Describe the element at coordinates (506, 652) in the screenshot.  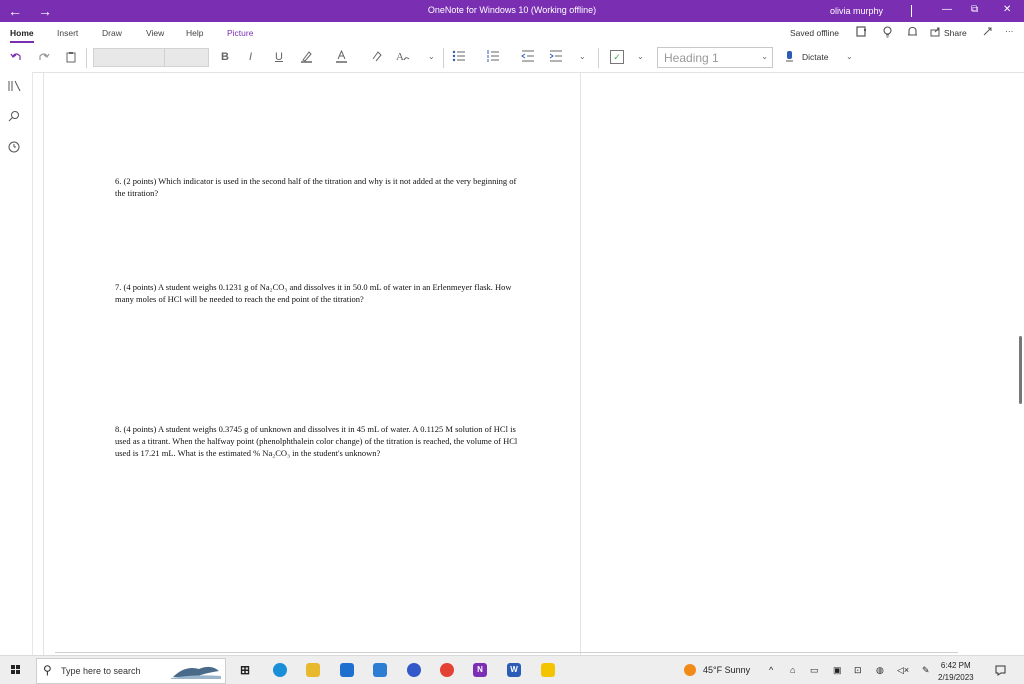
I see `page-bottom-line` at that location.